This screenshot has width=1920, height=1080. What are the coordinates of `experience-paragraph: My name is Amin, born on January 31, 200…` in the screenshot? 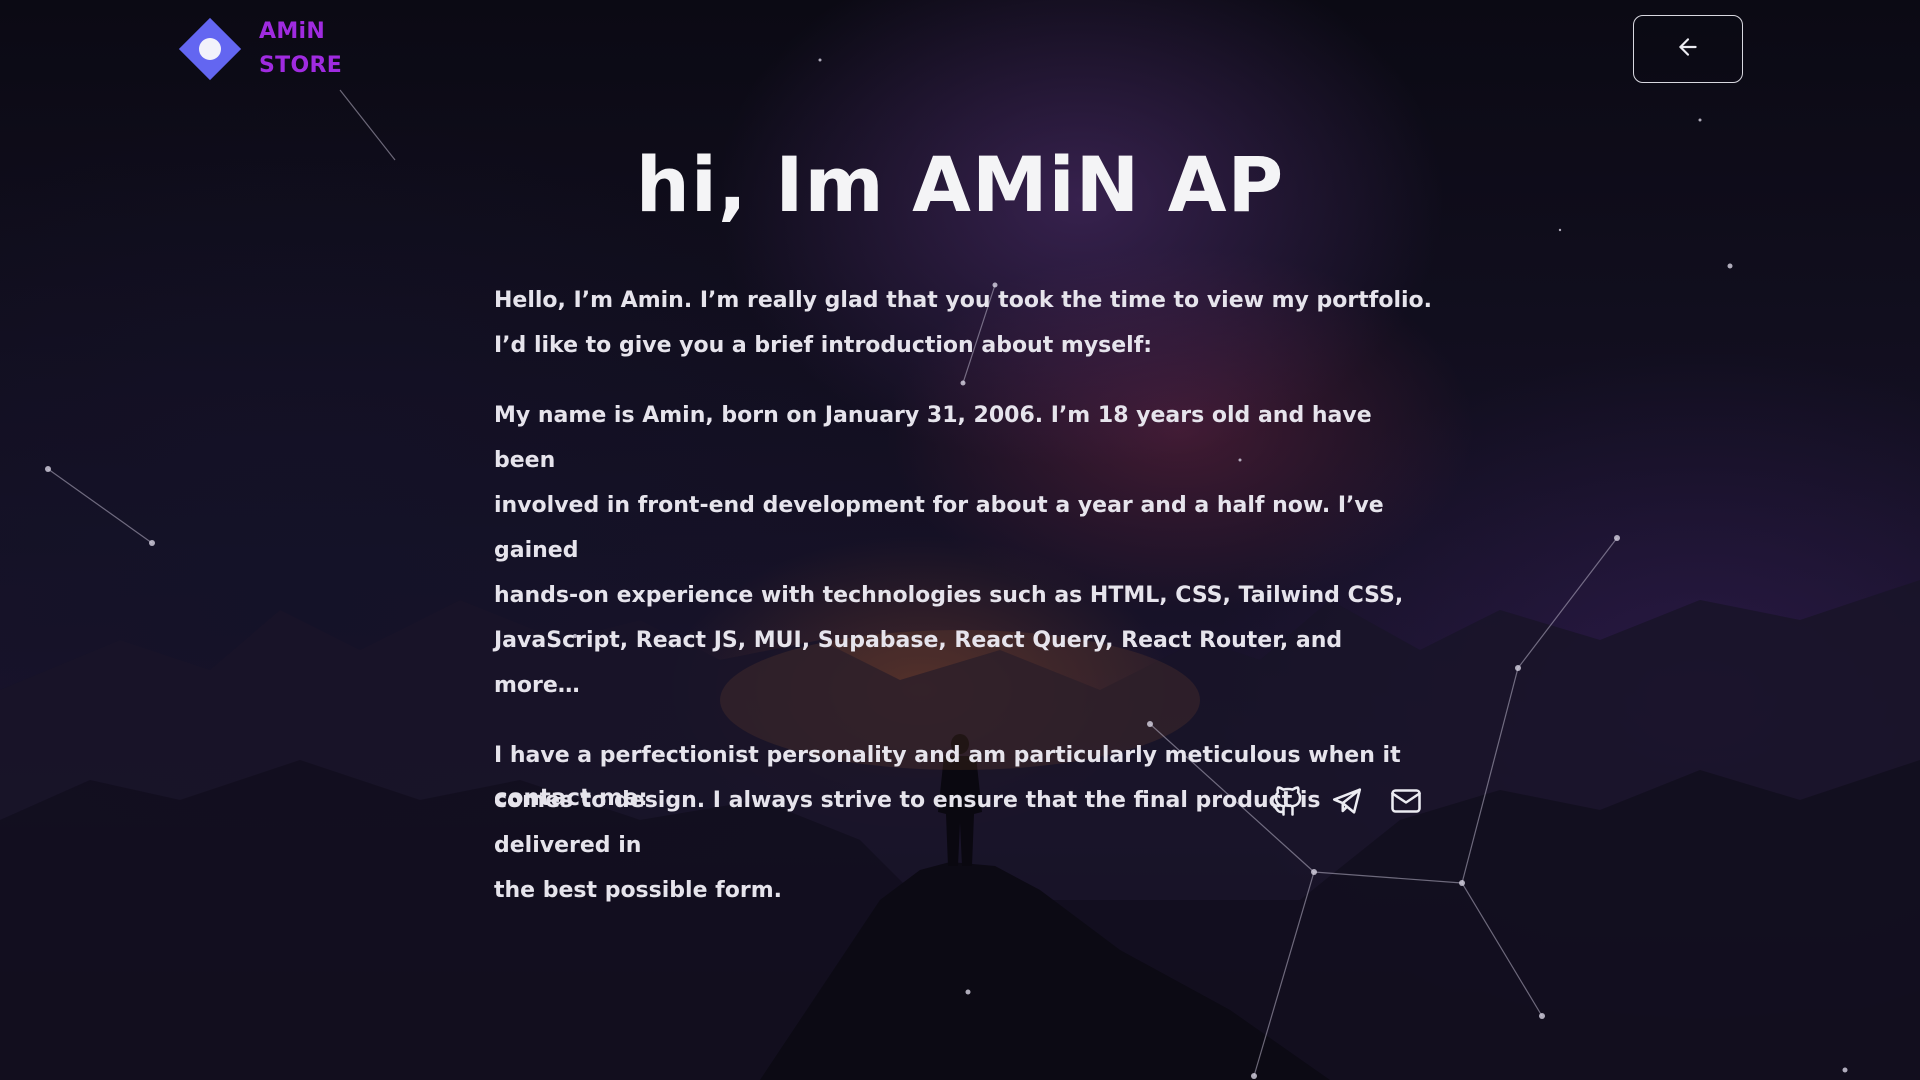 It's located at (949, 550).